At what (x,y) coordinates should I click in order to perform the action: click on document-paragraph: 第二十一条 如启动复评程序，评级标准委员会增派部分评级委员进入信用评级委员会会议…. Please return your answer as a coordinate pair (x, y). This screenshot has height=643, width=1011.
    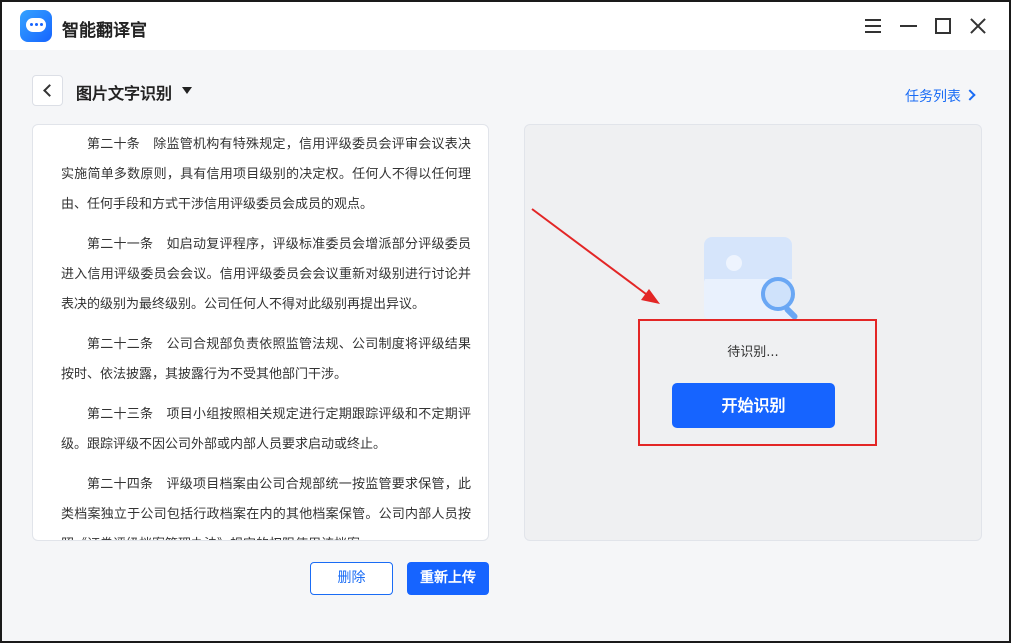
    Looking at the image, I should click on (266, 274).